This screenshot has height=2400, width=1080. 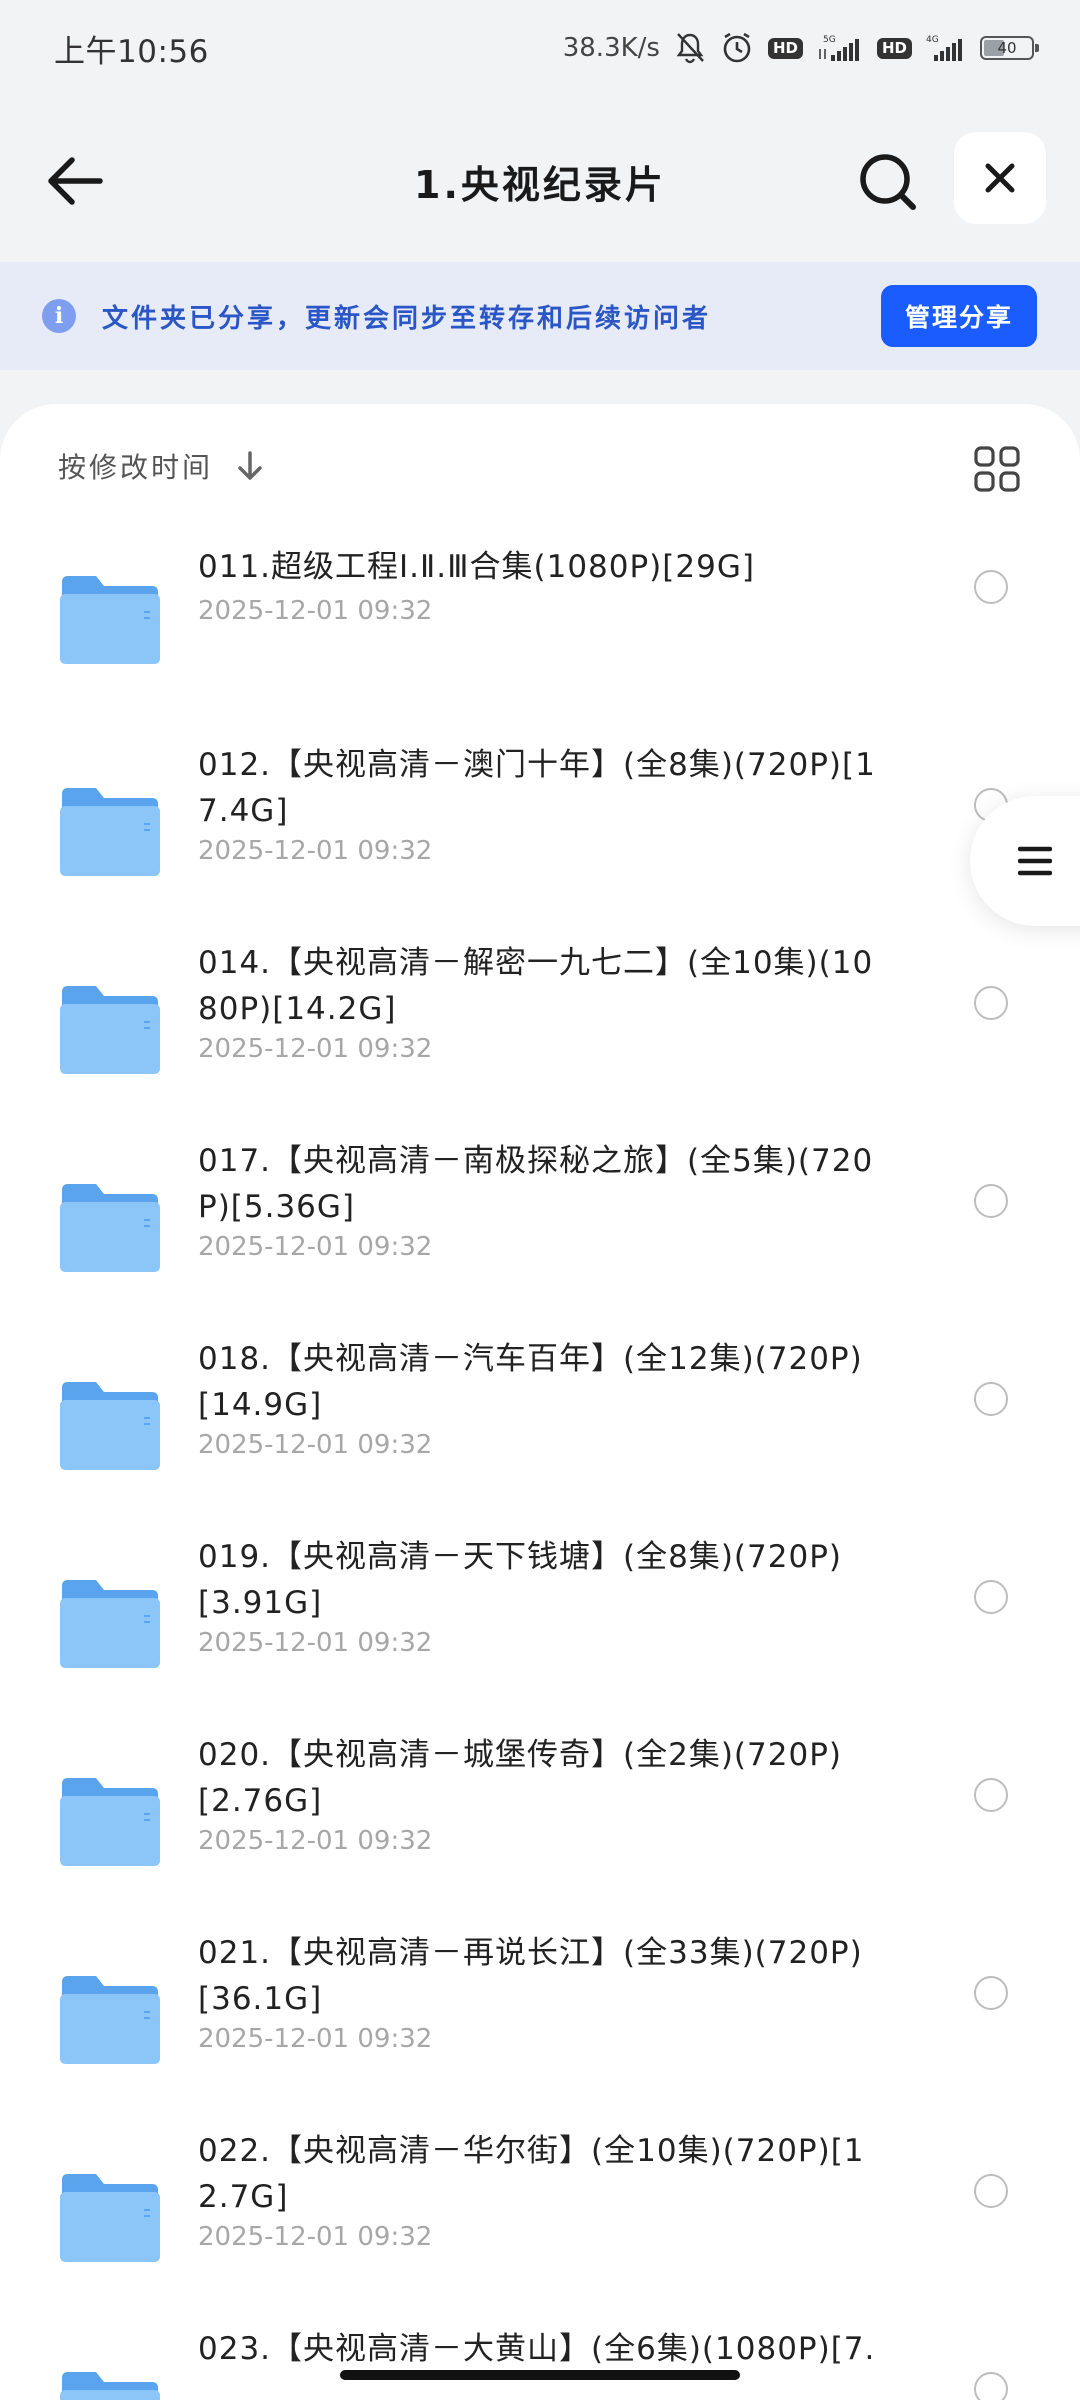 What do you see at coordinates (250, 466) in the screenshot?
I see `arrow-down-icon` at bounding box center [250, 466].